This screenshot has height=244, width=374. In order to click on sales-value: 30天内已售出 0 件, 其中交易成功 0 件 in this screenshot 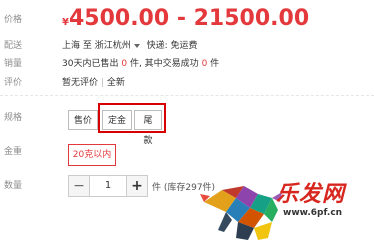, I will do `click(140, 64)`.